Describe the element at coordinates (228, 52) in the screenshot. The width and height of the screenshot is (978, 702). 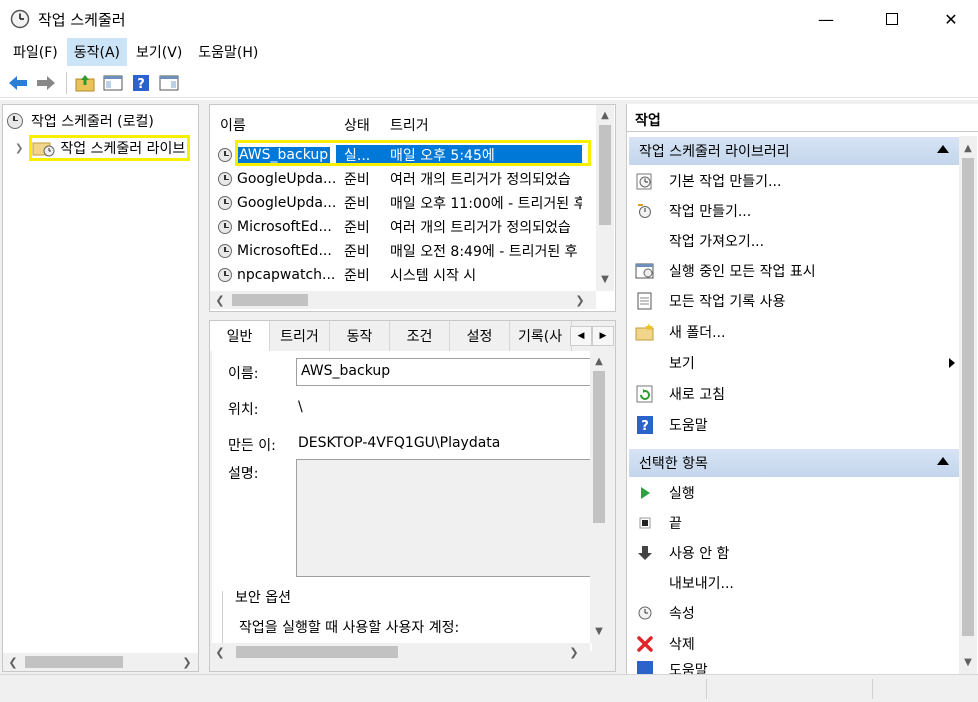
I see `menu-help: 도움말(H)` at that location.